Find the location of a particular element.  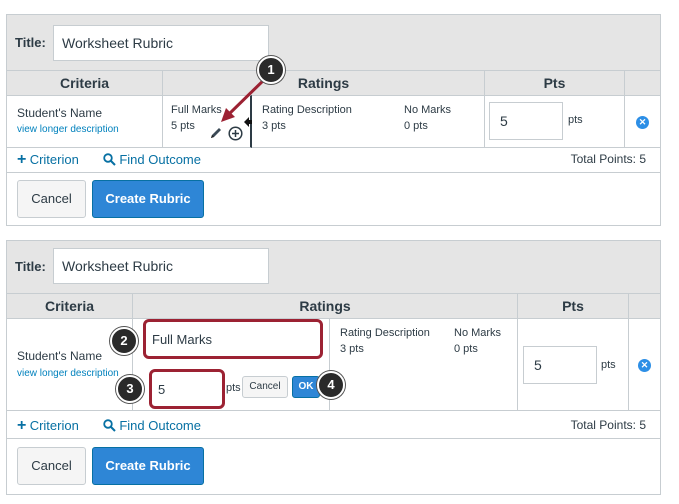

rating-pts: 5 pts is located at coordinates (183, 126).